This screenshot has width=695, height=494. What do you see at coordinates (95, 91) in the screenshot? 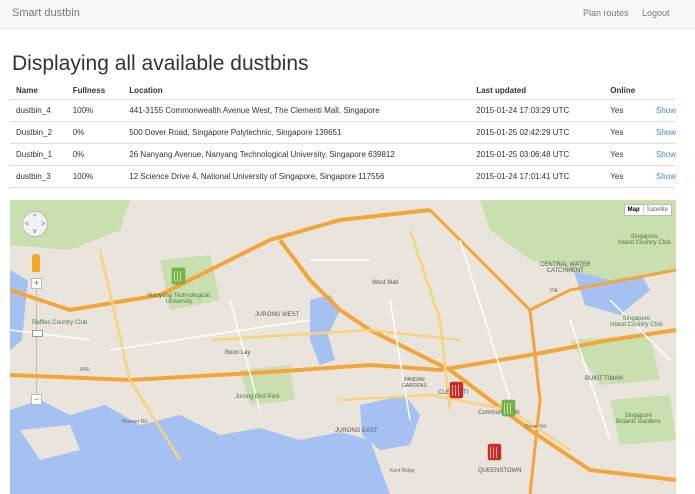
I see `col-header-fullness: Fullness` at bounding box center [95, 91].